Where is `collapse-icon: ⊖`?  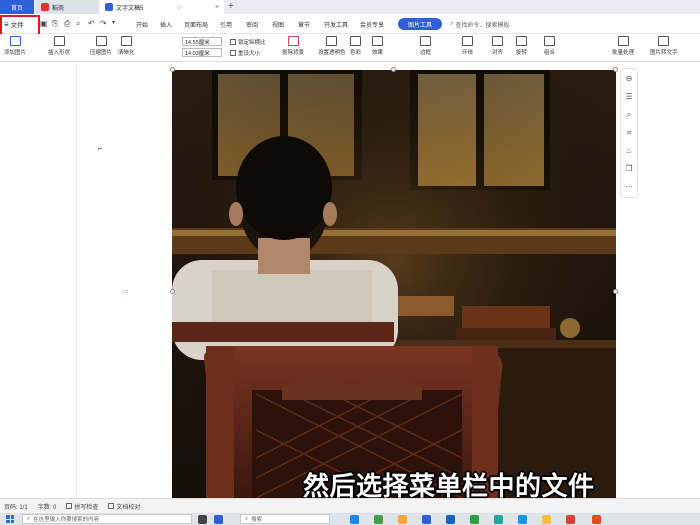 collapse-icon: ⊖ is located at coordinates (629, 79).